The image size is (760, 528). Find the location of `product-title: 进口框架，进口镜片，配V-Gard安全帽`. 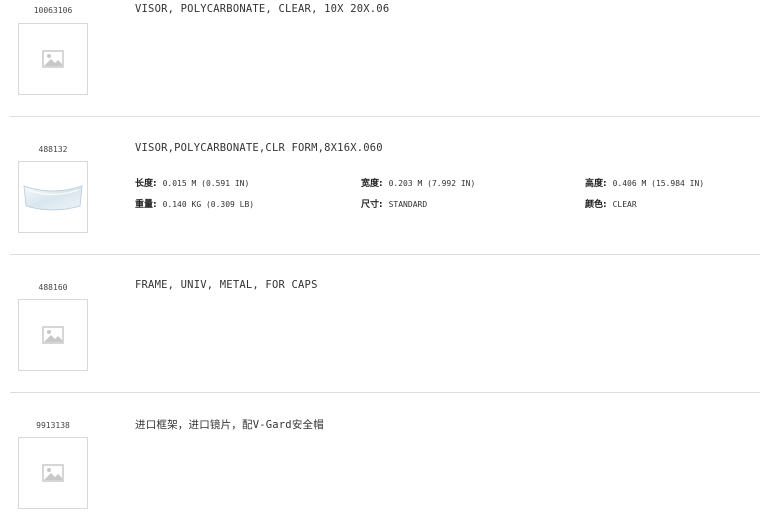

product-title: 进口框架，进口镜片，配V-Gard安全帽 is located at coordinates (229, 424).